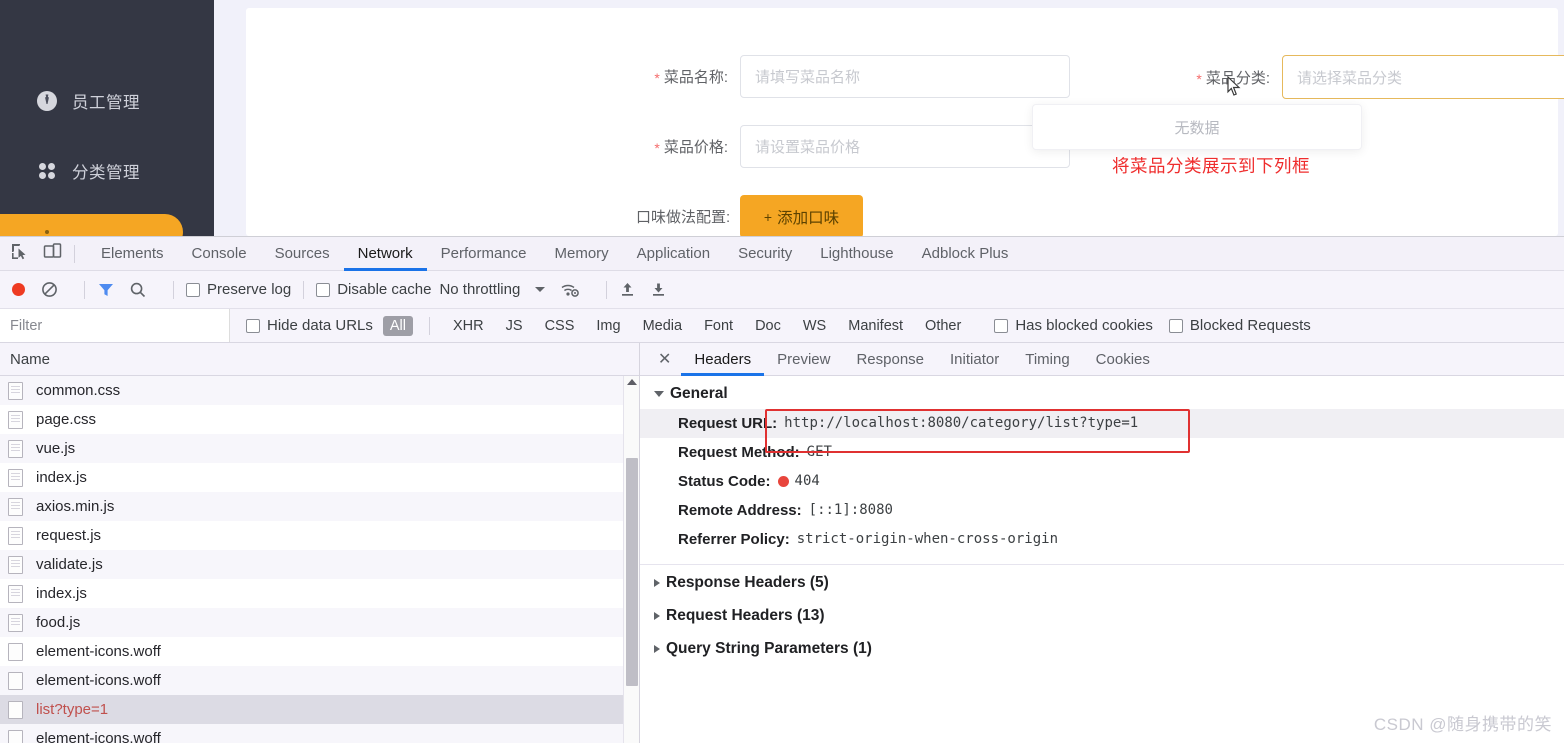  I want to click on search-icon, so click(138, 290).